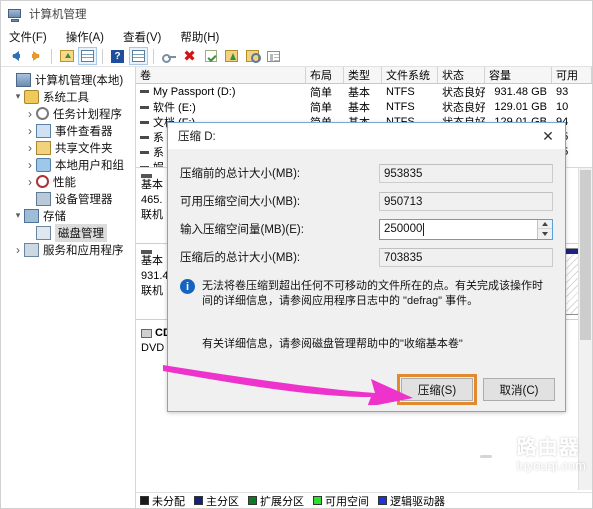 This screenshot has height=509, width=593. I want to click on cell-volume-label: 软件 (E:), so click(174, 107).